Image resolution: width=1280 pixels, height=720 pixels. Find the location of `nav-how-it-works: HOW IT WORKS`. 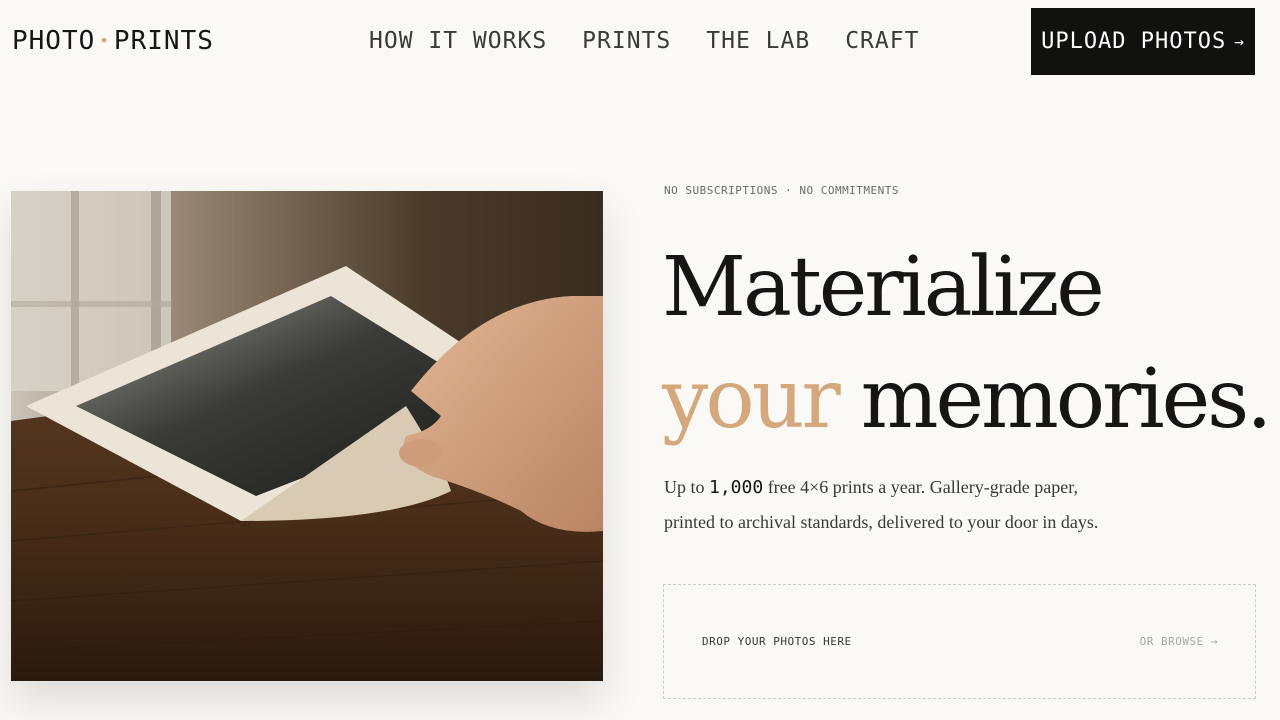

nav-how-it-works: HOW IT WORKS is located at coordinates (458, 41).